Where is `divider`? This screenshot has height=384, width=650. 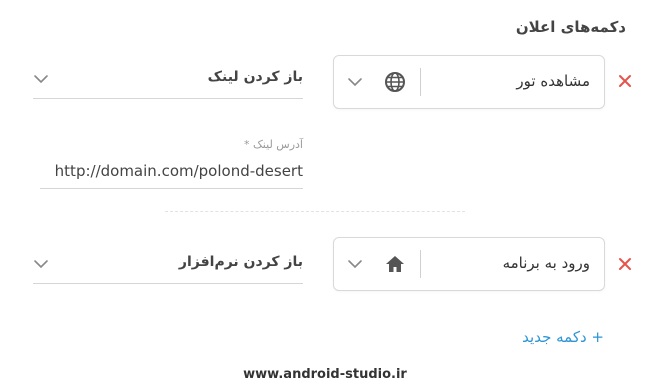 divider is located at coordinates (315, 211).